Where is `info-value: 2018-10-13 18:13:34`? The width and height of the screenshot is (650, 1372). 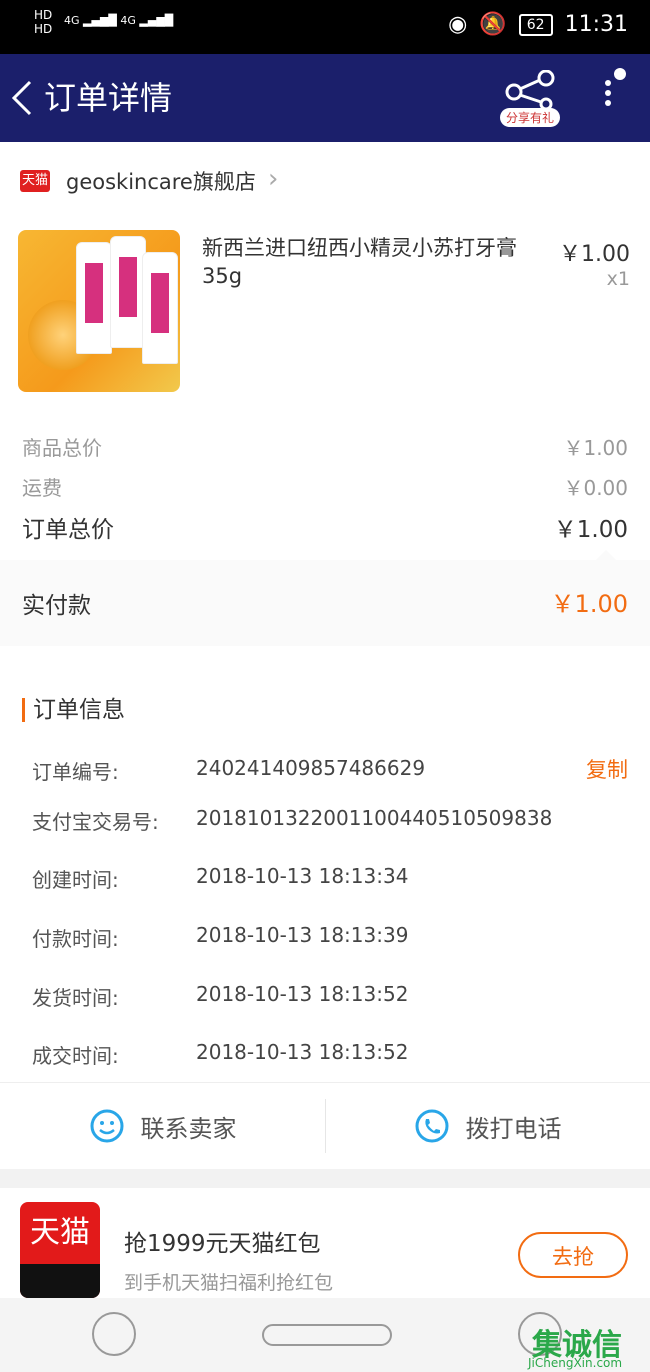 info-value: 2018-10-13 18:13:34 is located at coordinates (302, 876).